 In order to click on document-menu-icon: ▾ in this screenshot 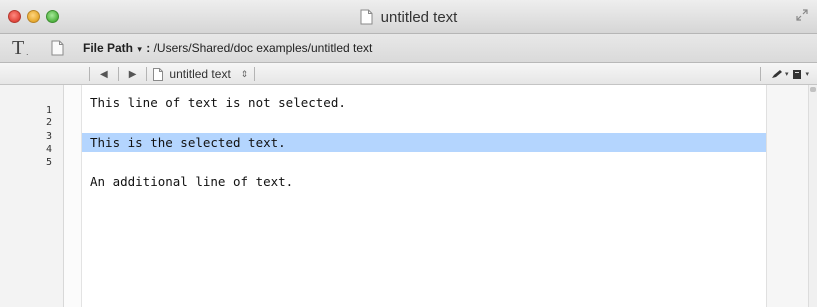, I will do `click(800, 74)`.